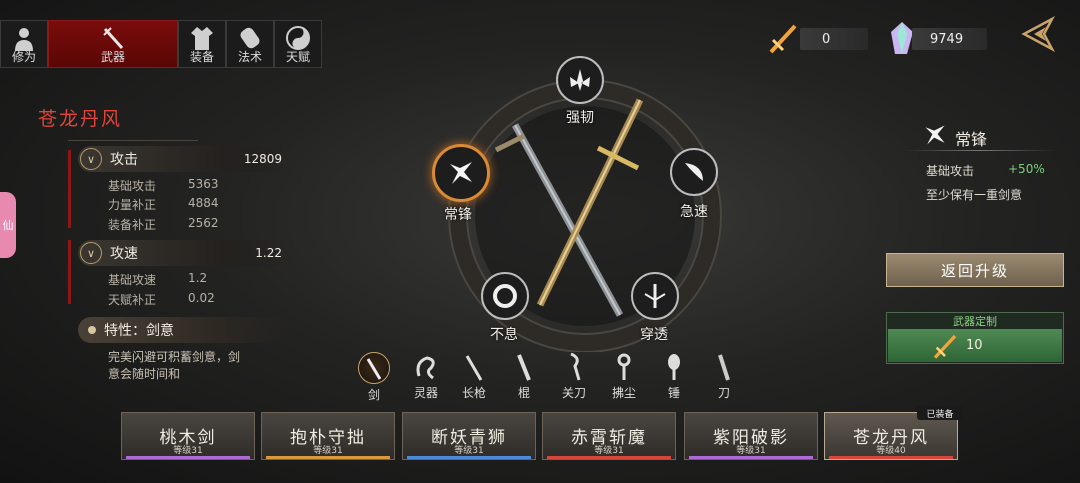 Image resolution: width=1080 pixels, height=483 pixels. I want to click on weapon-type-label: 灵器, so click(425, 393).